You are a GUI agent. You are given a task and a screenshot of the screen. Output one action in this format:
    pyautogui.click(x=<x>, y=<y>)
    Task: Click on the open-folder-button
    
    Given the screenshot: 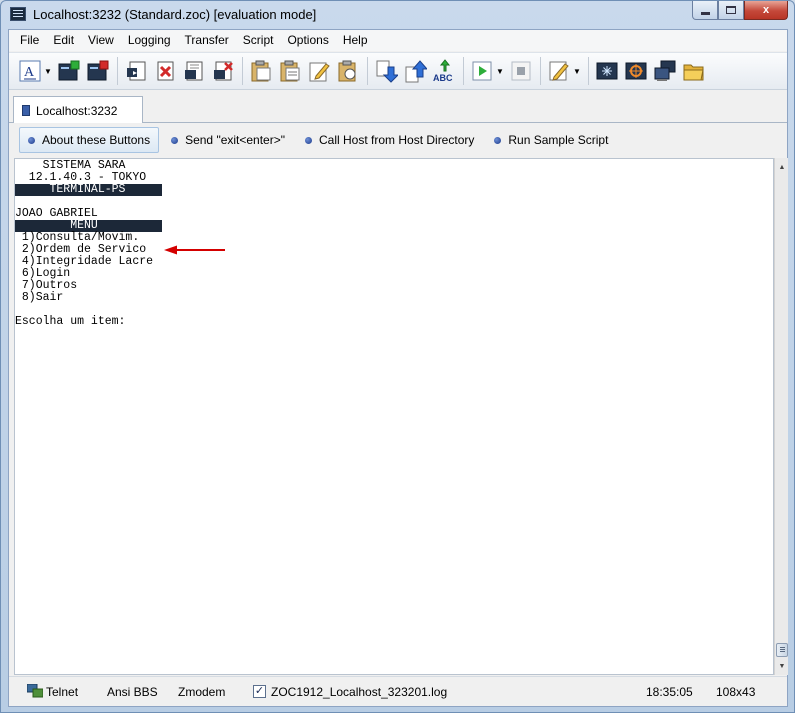 What is the action you would take?
    pyautogui.click(x=694, y=71)
    